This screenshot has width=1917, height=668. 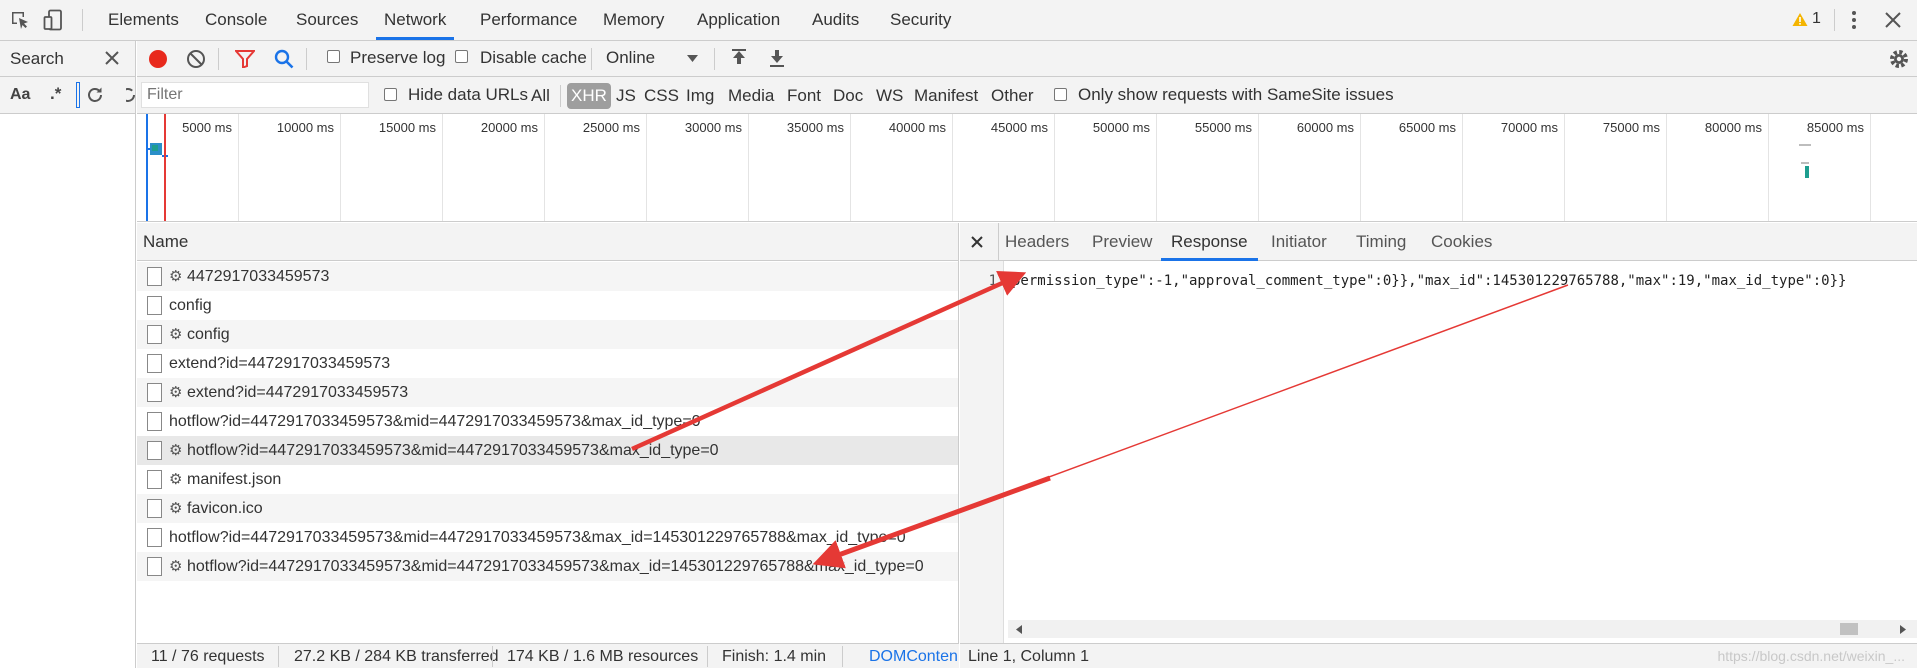 I want to click on tab-cookies: Cookies, so click(x=1461, y=242).